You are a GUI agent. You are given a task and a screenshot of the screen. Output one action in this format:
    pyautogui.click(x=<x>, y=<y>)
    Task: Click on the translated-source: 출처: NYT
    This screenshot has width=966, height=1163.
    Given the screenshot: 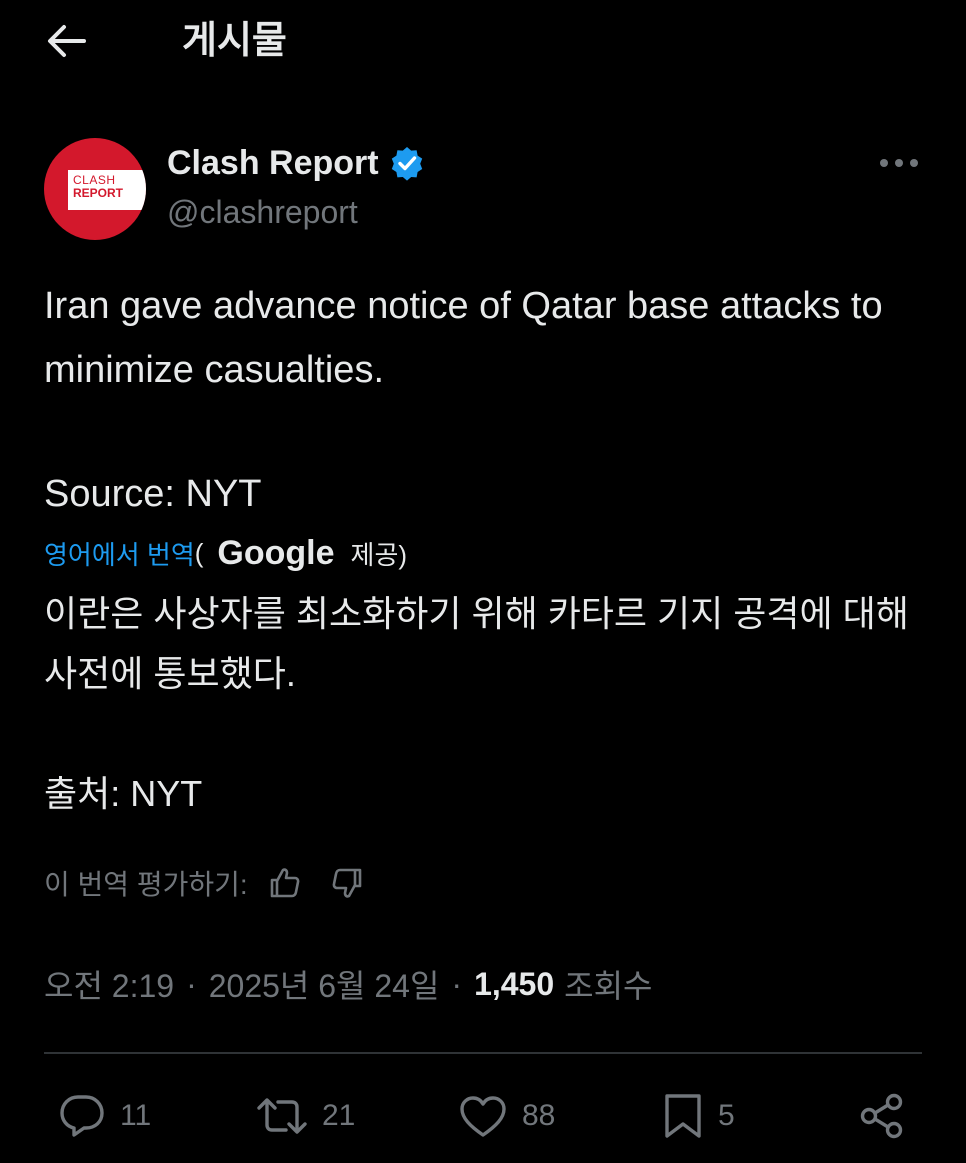 What is the action you would take?
    pyautogui.click(x=123, y=793)
    